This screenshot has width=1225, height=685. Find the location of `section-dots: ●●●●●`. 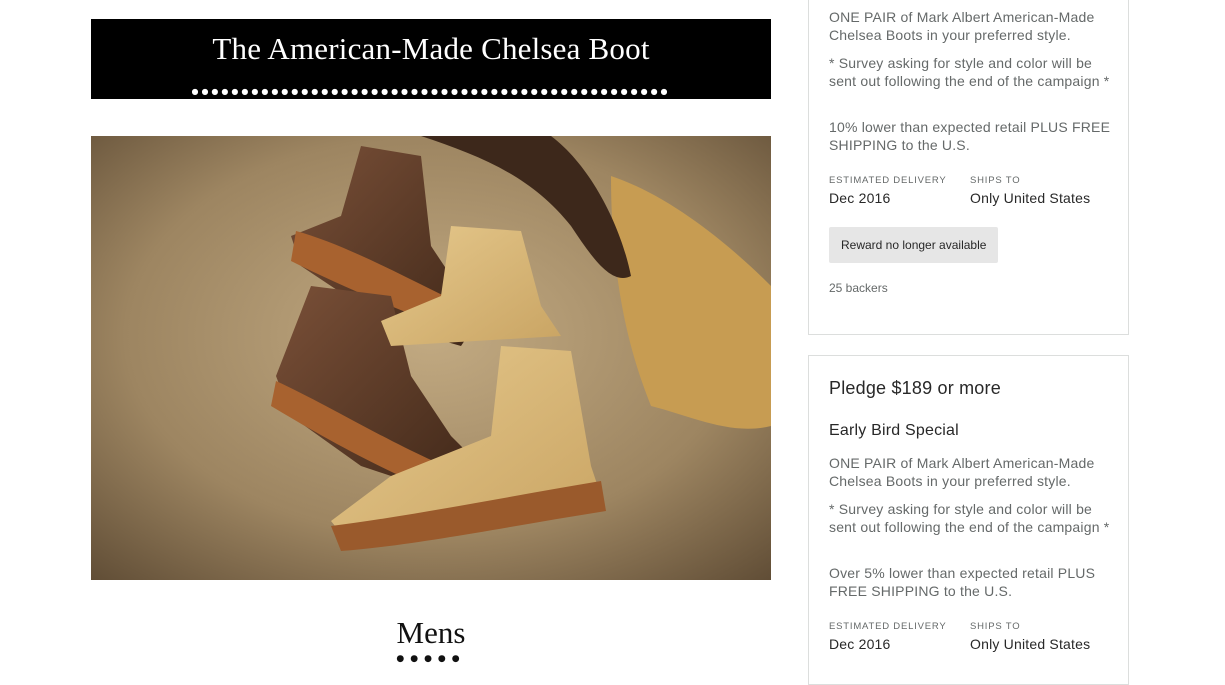

section-dots: ●●●●● is located at coordinates (431, 659).